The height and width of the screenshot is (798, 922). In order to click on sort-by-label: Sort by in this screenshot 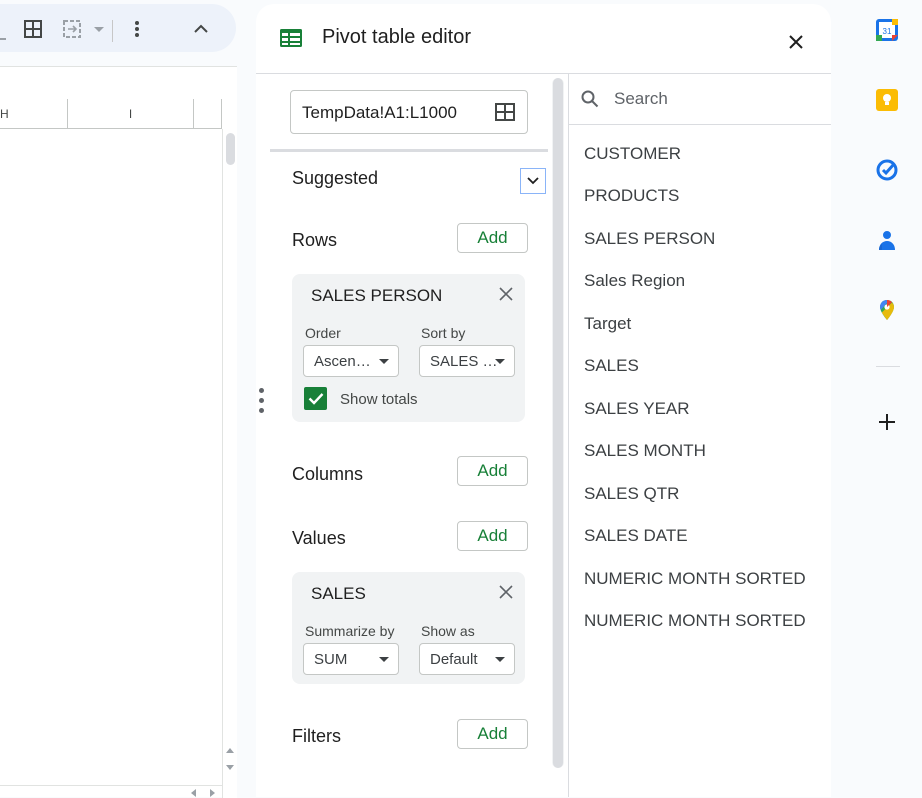, I will do `click(443, 333)`.